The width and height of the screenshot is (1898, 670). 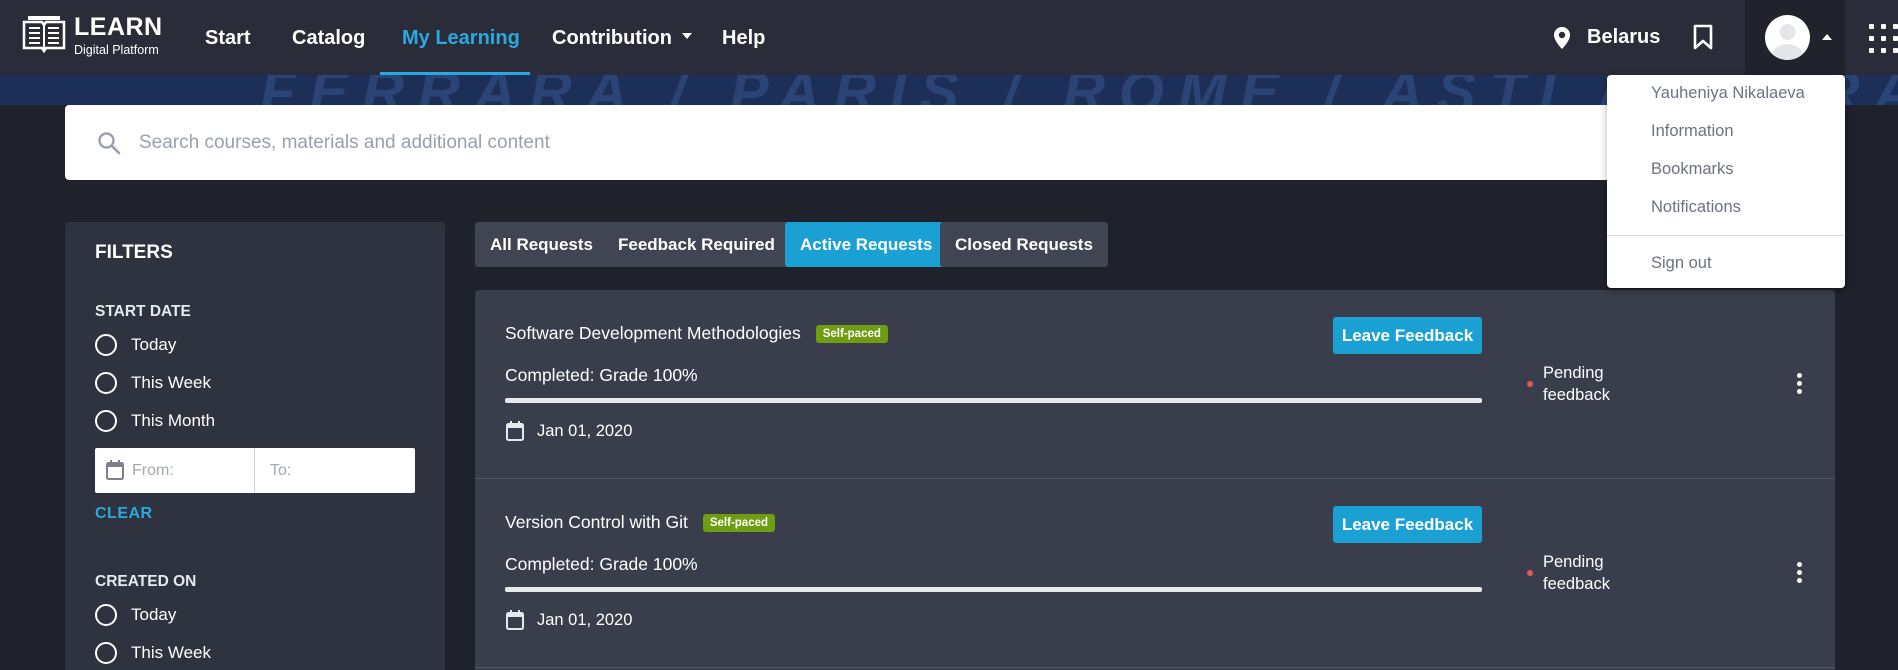 What do you see at coordinates (118, 27) in the screenshot?
I see `logo-title: LEARN` at bounding box center [118, 27].